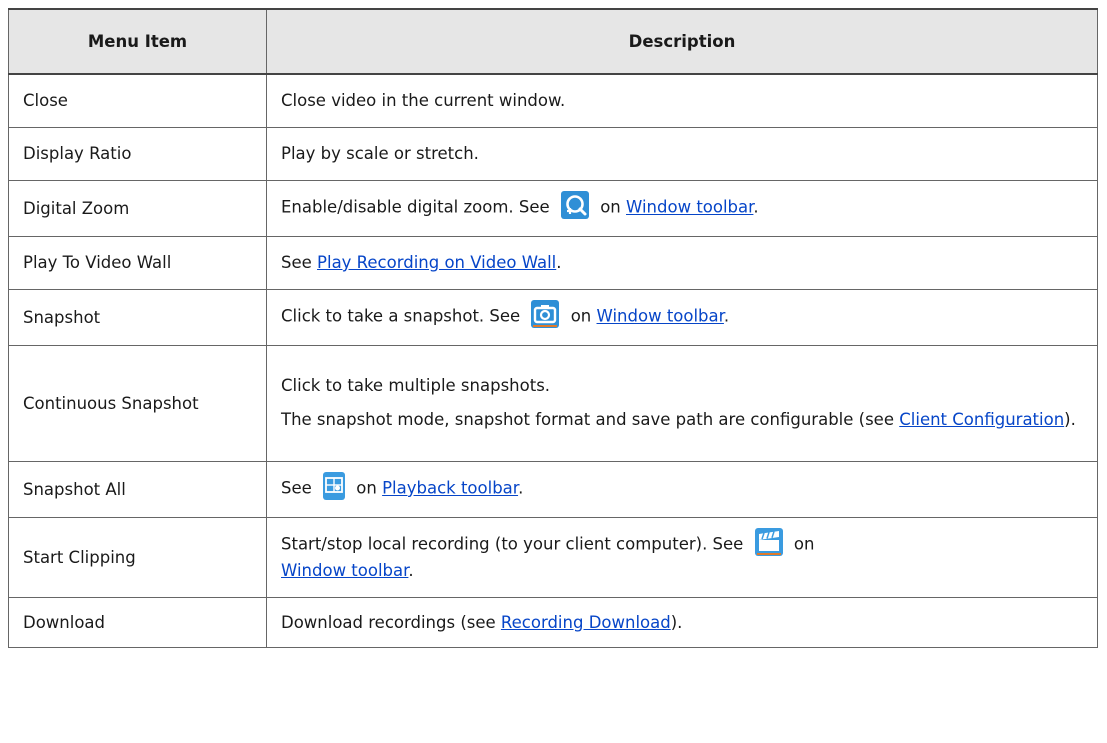 This screenshot has height=743, width=1107. Describe the element at coordinates (137, 557) in the screenshot. I see `menu-item-name: Start Clipping` at that location.